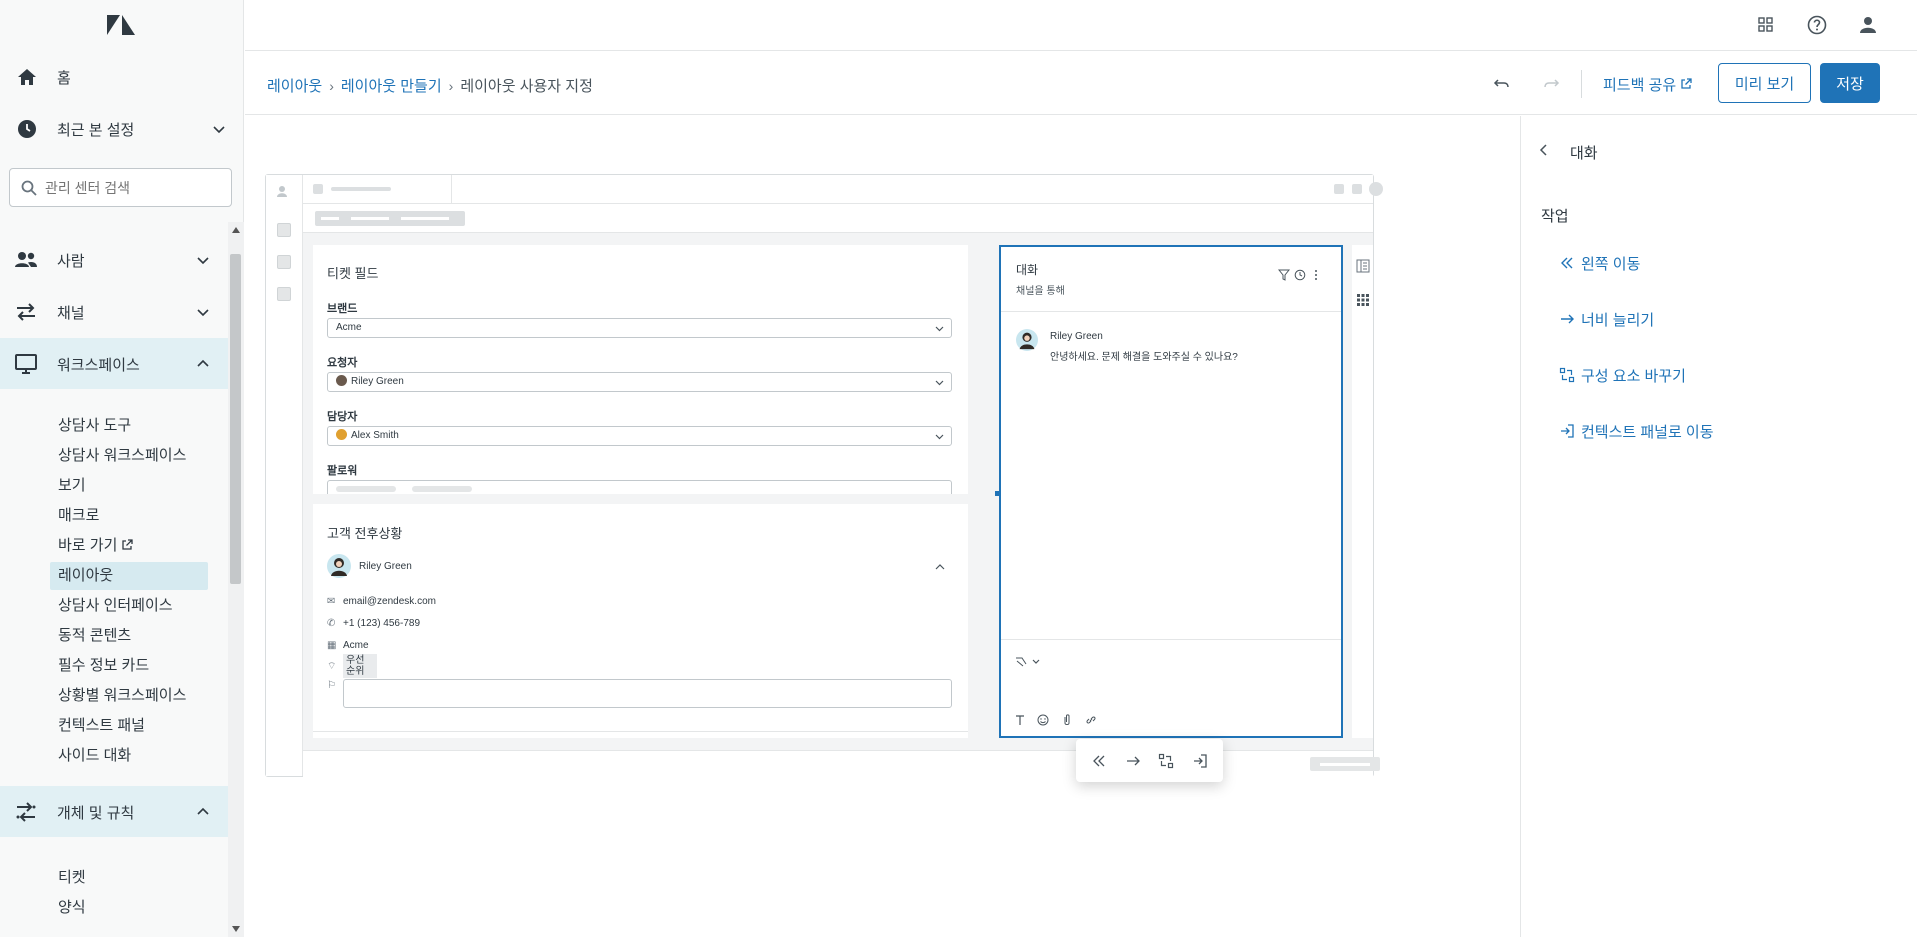 The image size is (1917, 937). Describe the element at coordinates (1633, 376) in the screenshot. I see `action-replace-component-label: 구성 요소 바꾸기` at that location.